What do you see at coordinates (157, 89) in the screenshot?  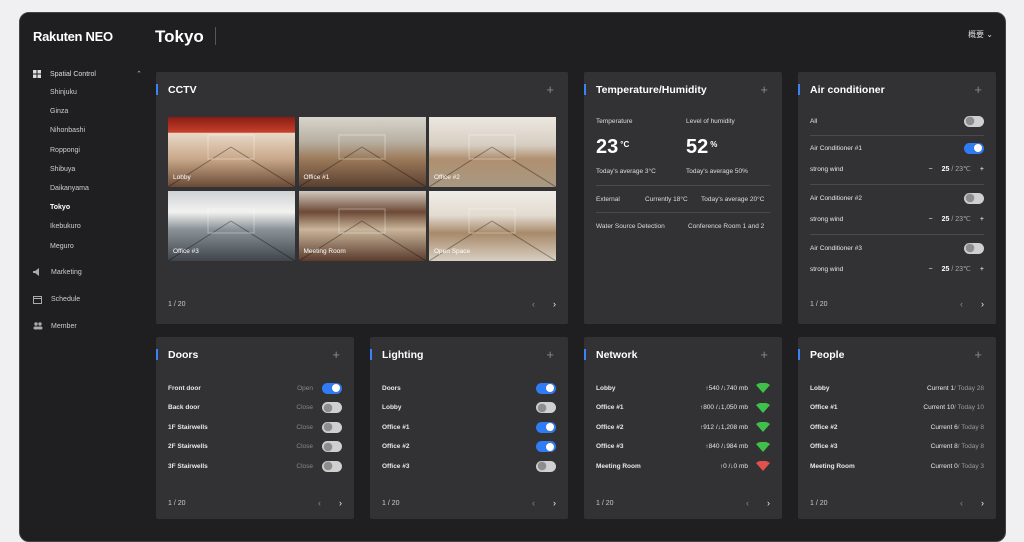 I see `accent-bar` at bounding box center [157, 89].